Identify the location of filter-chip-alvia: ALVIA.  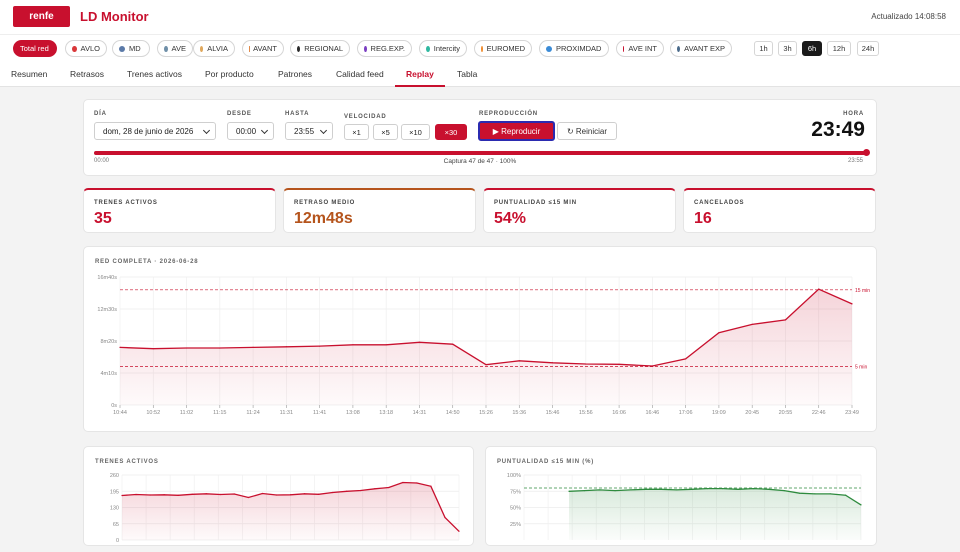
(214, 48).